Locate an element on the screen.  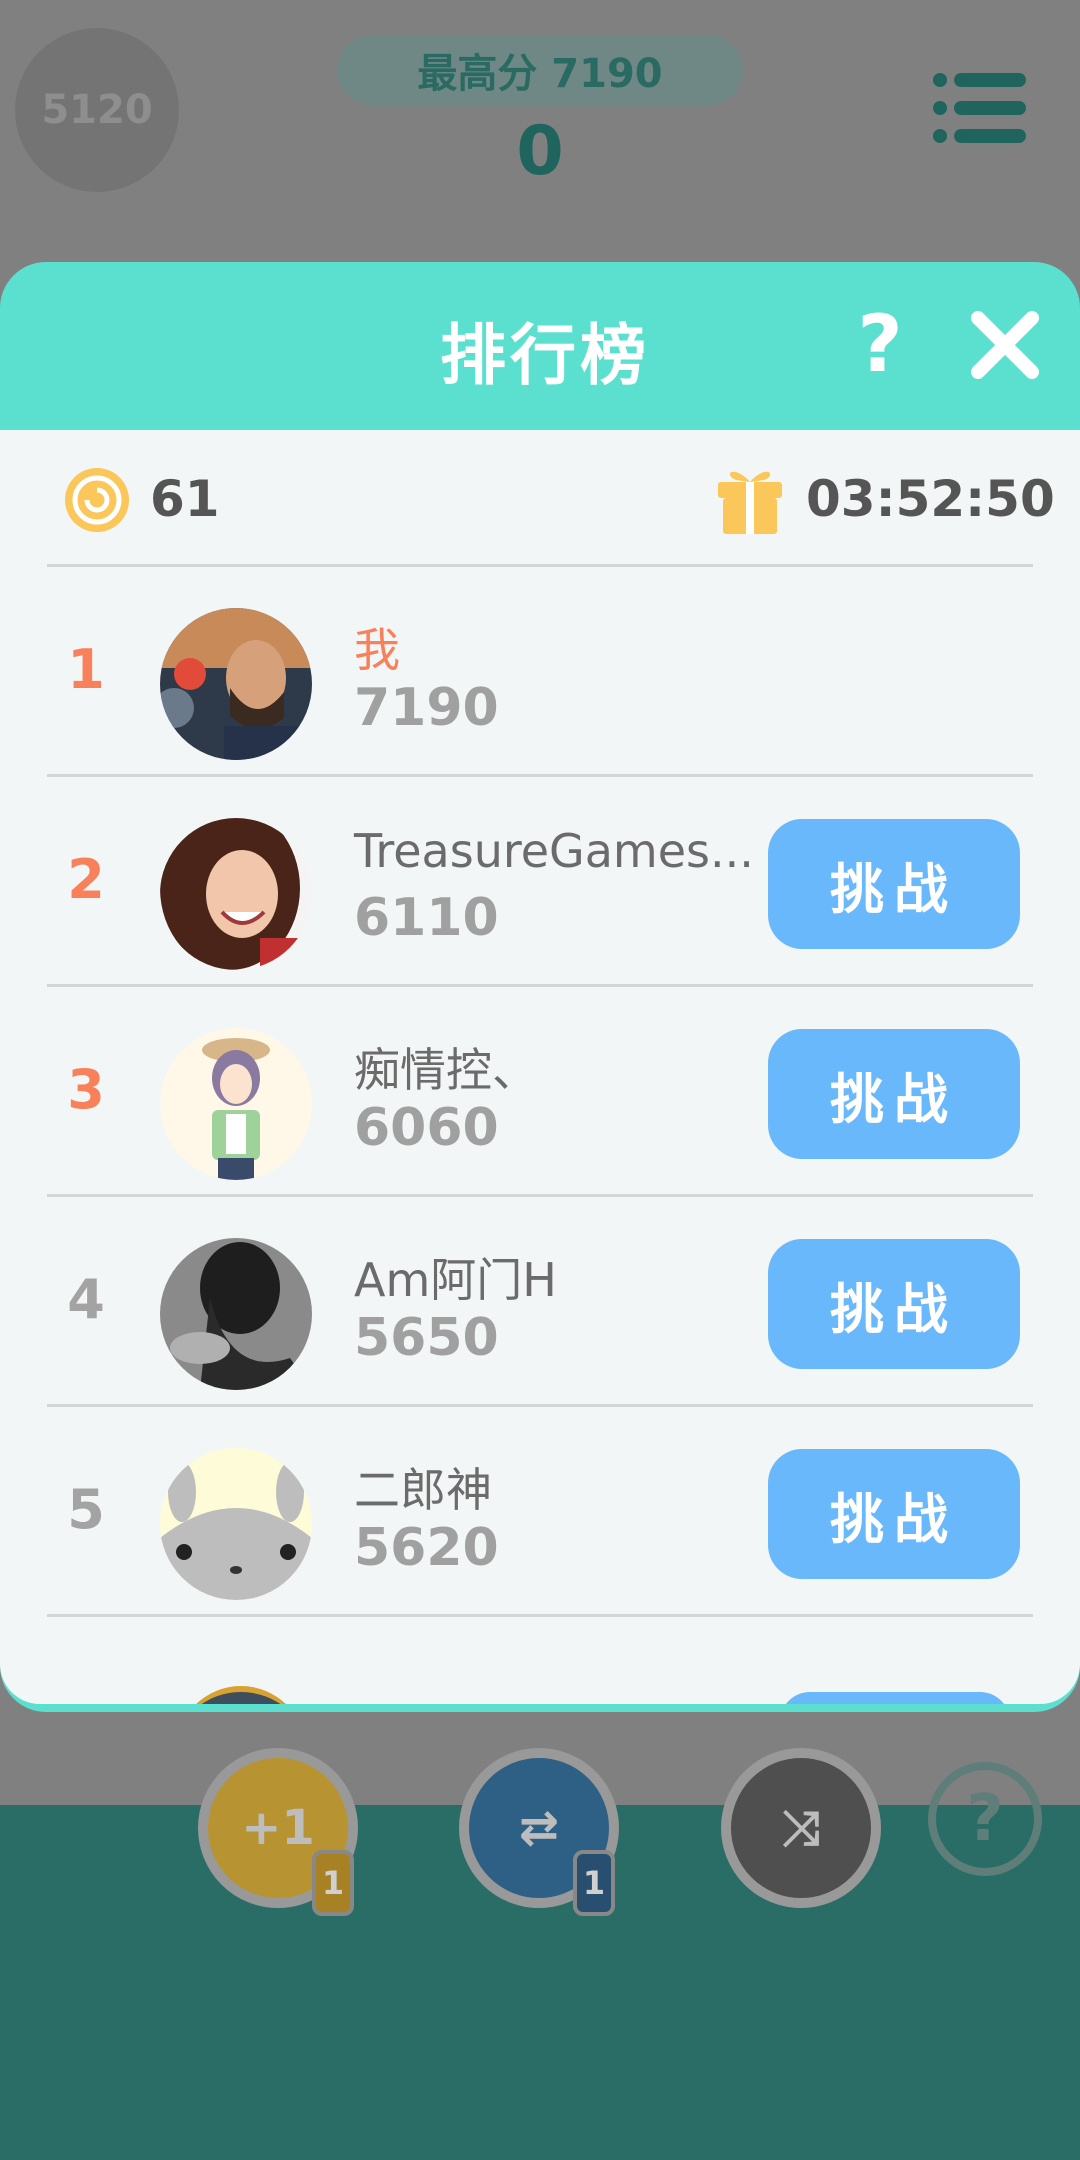
player-name: 痴情控、 is located at coordinates (446, 1070).